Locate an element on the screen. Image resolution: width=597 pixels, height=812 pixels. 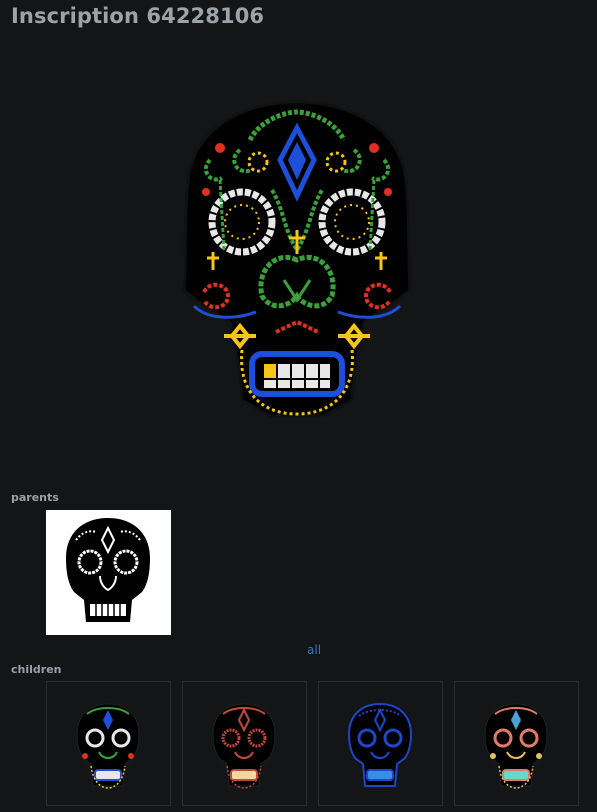
children-label: children is located at coordinates (36, 669).